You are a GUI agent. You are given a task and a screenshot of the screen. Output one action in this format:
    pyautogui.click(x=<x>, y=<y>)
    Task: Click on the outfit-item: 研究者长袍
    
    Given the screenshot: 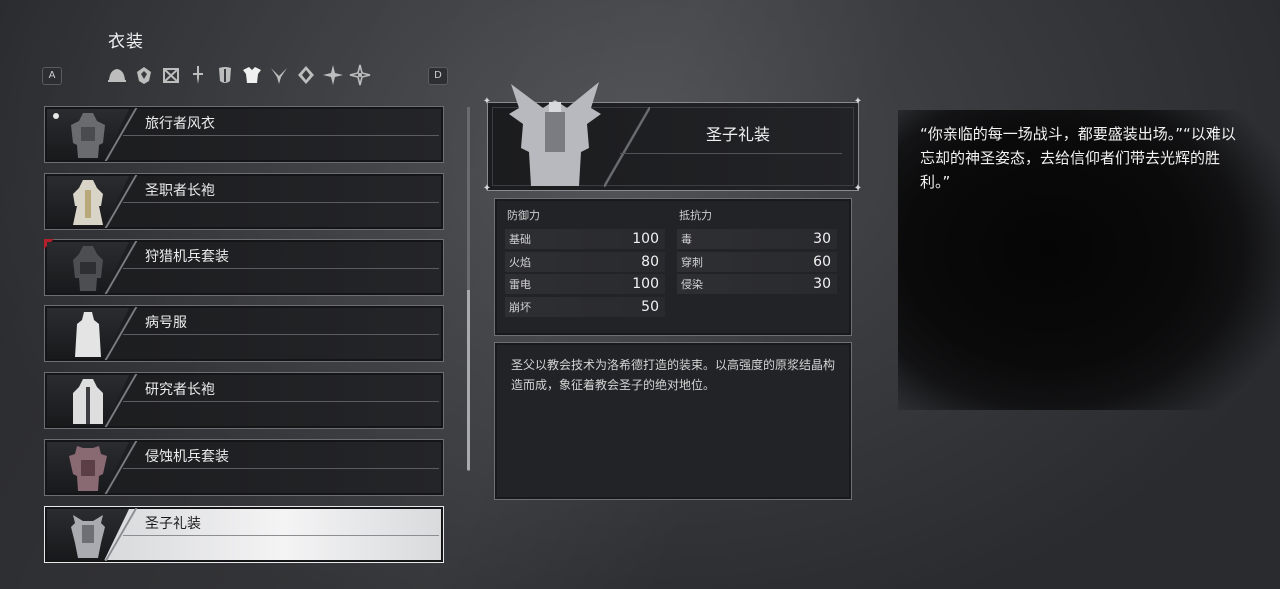 What is the action you would take?
    pyautogui.click(x=244, y=400)
    